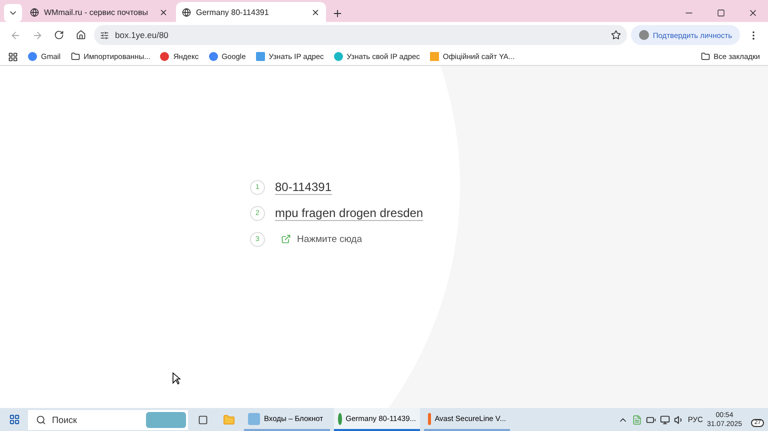 This screenshot has height=431, width=768. Describe the element at coordinates (321, 239) in the screenshot. I see `link: Нажмите сюда` at that location.